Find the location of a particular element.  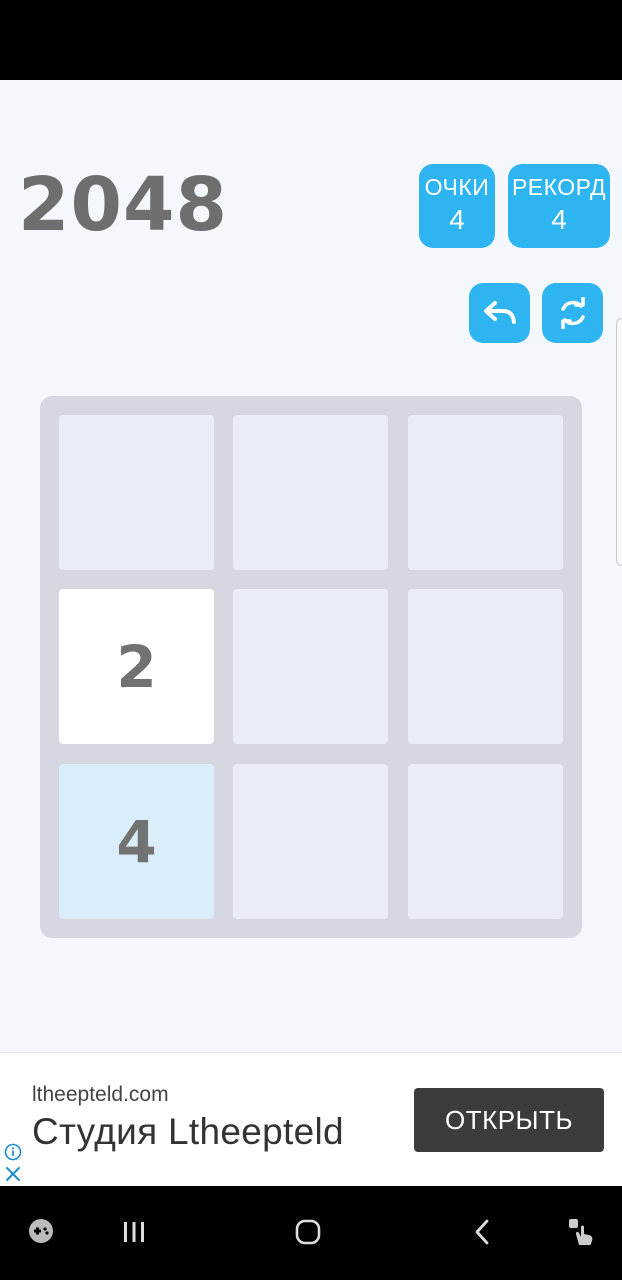

back-button is located at coordinates (482, 1232).